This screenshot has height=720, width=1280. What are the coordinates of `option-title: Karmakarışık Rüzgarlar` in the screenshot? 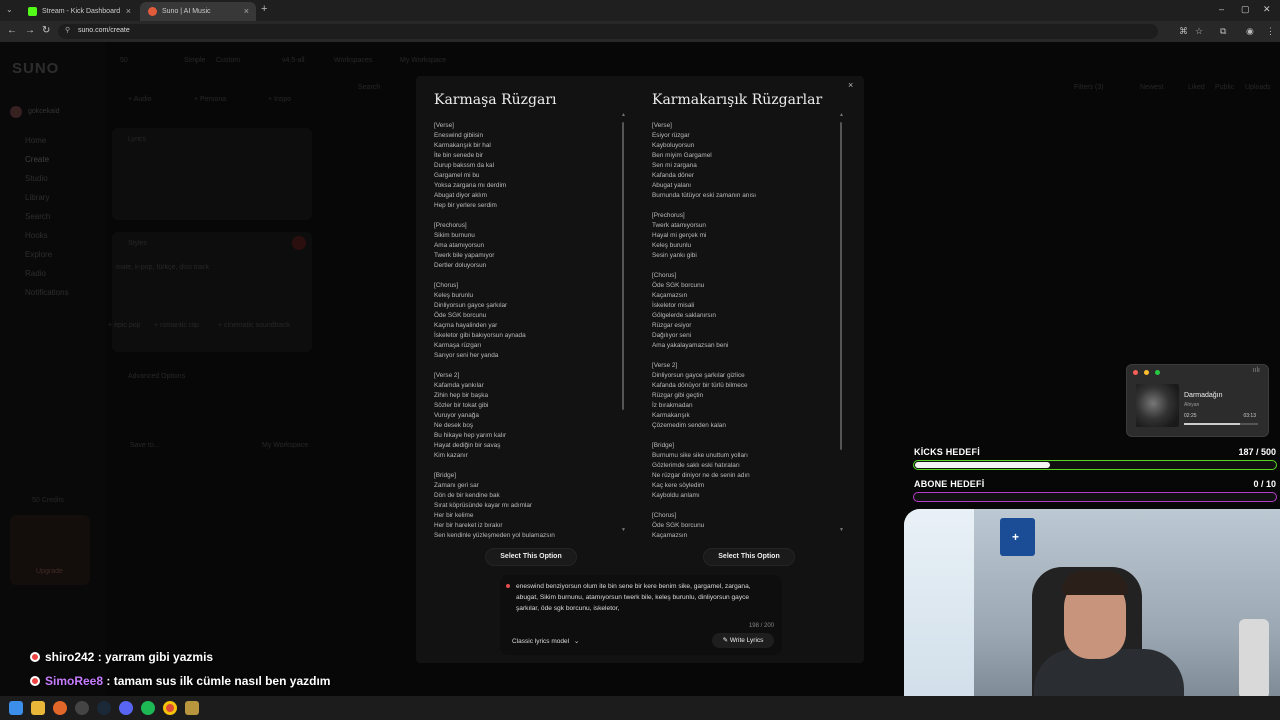 It's located at (737, 100).